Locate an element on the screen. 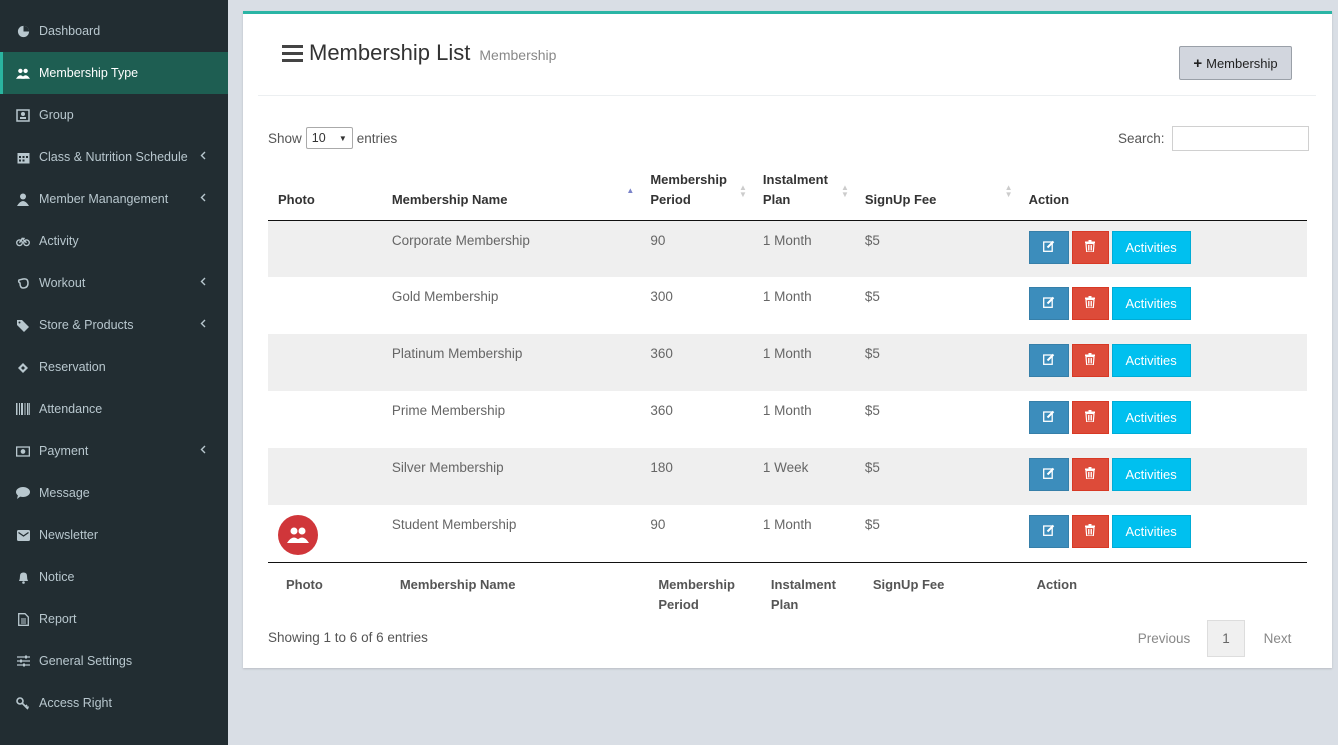  add-membership-button: + Membership is located at coordinates (1235, 63).